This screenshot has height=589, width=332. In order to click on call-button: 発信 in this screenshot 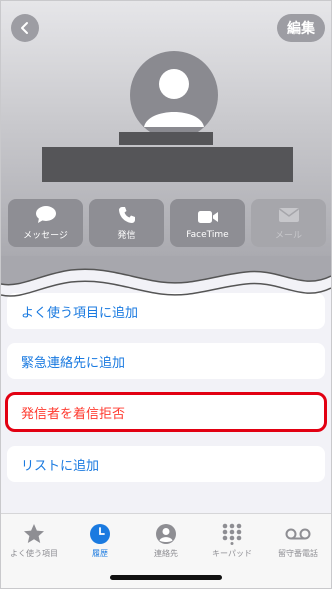, I will do `click(126, 223)`.